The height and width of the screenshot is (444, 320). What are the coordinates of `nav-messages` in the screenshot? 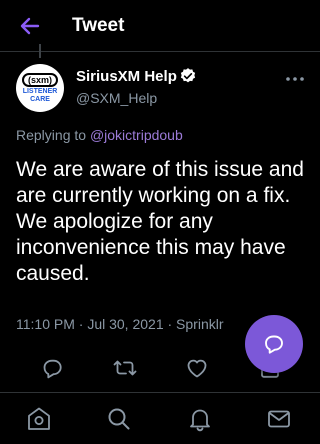 It's located at (279, 419).